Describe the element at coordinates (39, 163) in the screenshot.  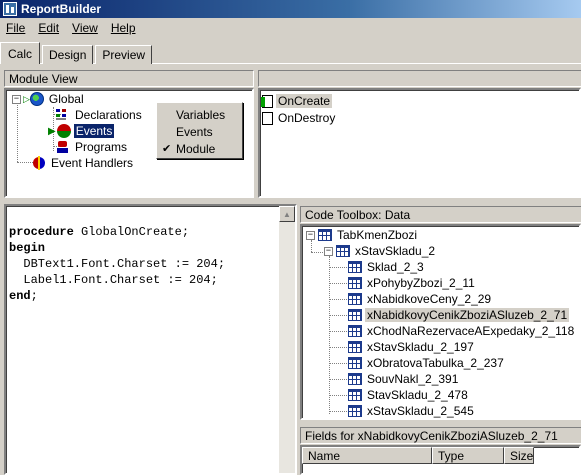
I see `event-handlers-icon` at that location.